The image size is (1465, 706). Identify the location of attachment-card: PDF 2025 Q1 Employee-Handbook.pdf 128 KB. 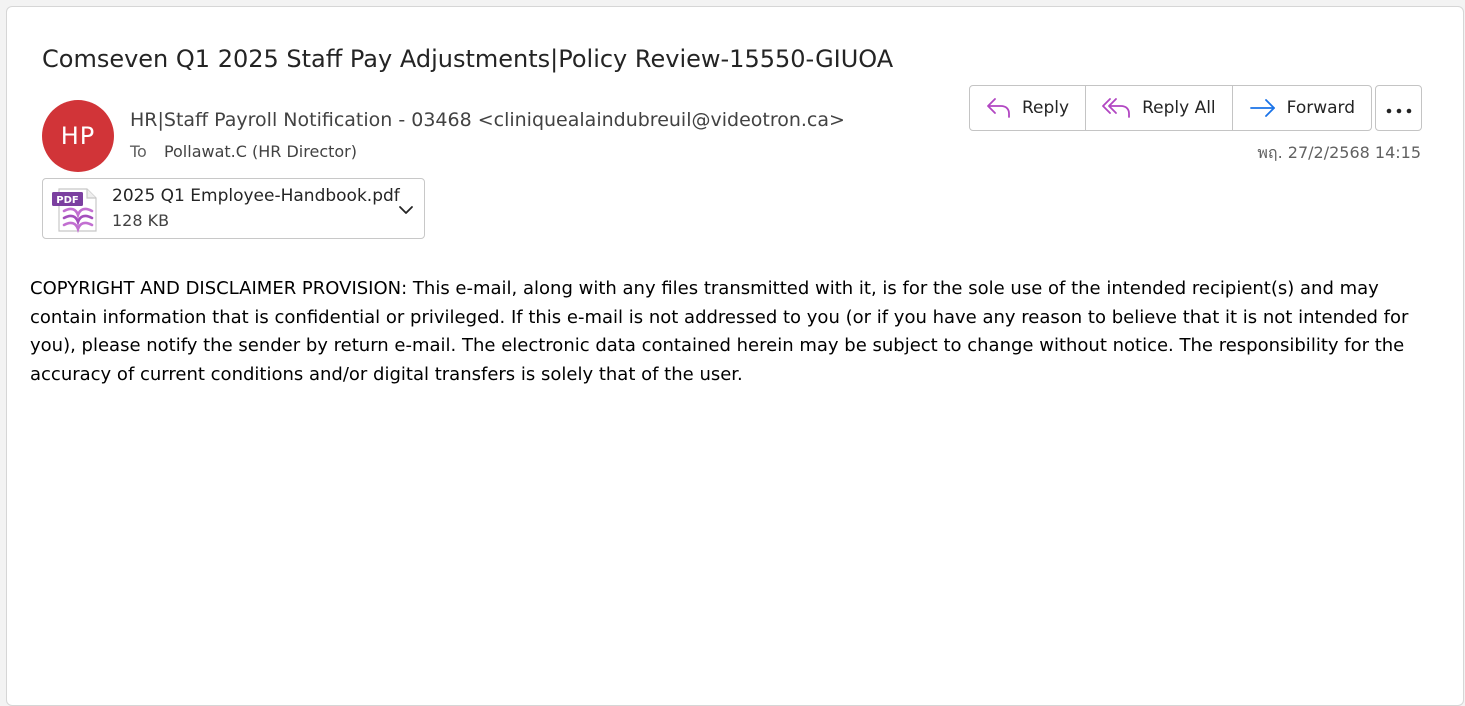
(233, 208).